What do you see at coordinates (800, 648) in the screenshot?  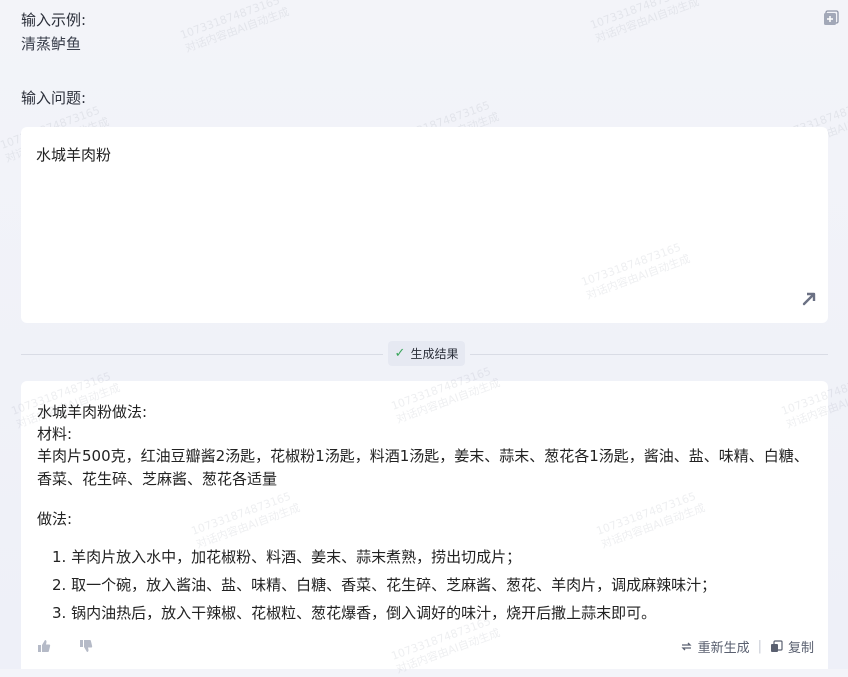 I see `copy-label: 复制` at bounding box center [800, 648].